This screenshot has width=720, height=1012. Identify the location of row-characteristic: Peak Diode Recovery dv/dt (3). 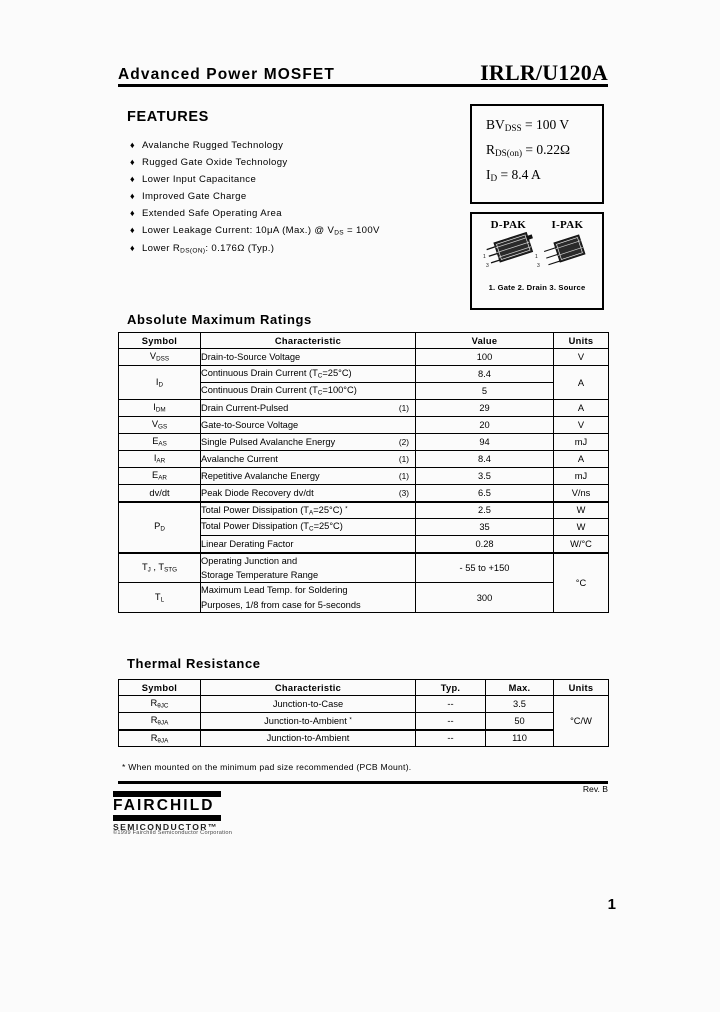
(308, 493).